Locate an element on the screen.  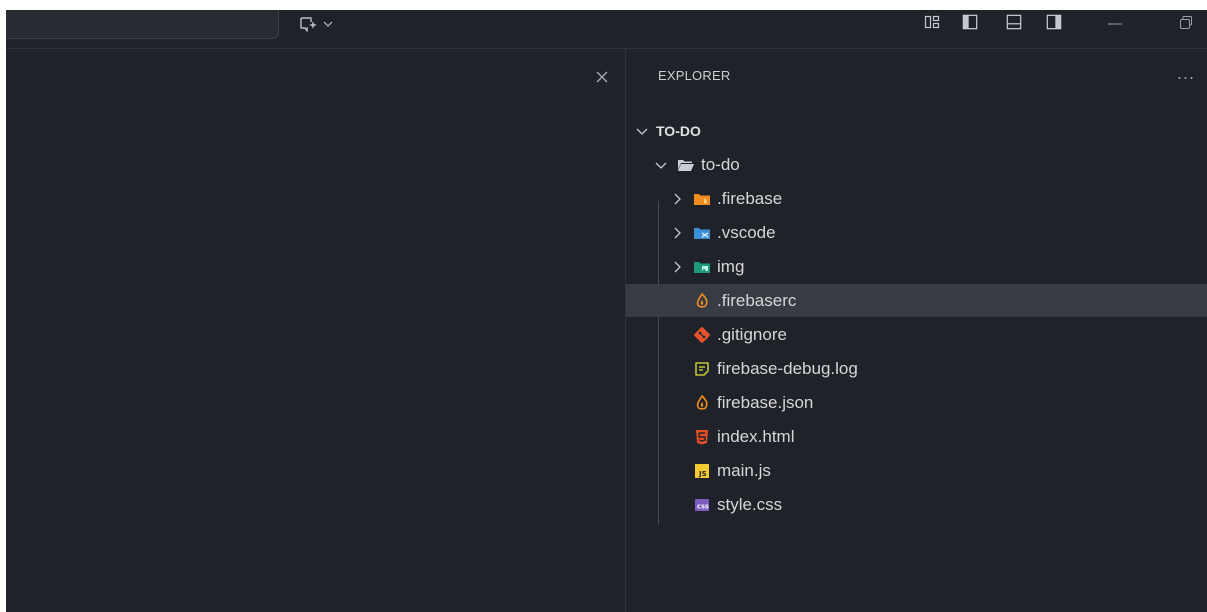
explorer-title: EXPLORER is located at coordinates (694, 75).